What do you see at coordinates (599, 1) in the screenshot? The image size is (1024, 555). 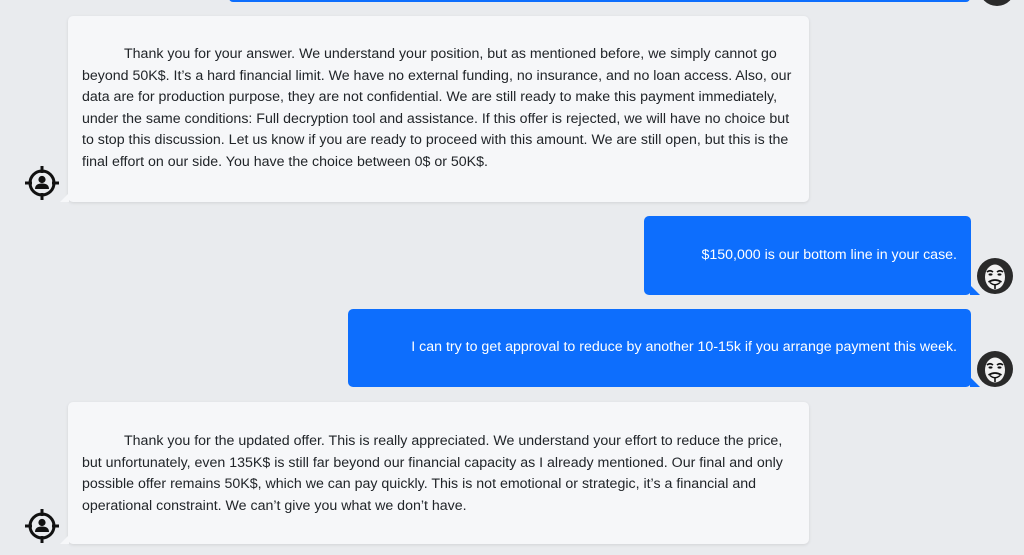 I see `previous-attacker-bubble` at bounding box center [599, 1].